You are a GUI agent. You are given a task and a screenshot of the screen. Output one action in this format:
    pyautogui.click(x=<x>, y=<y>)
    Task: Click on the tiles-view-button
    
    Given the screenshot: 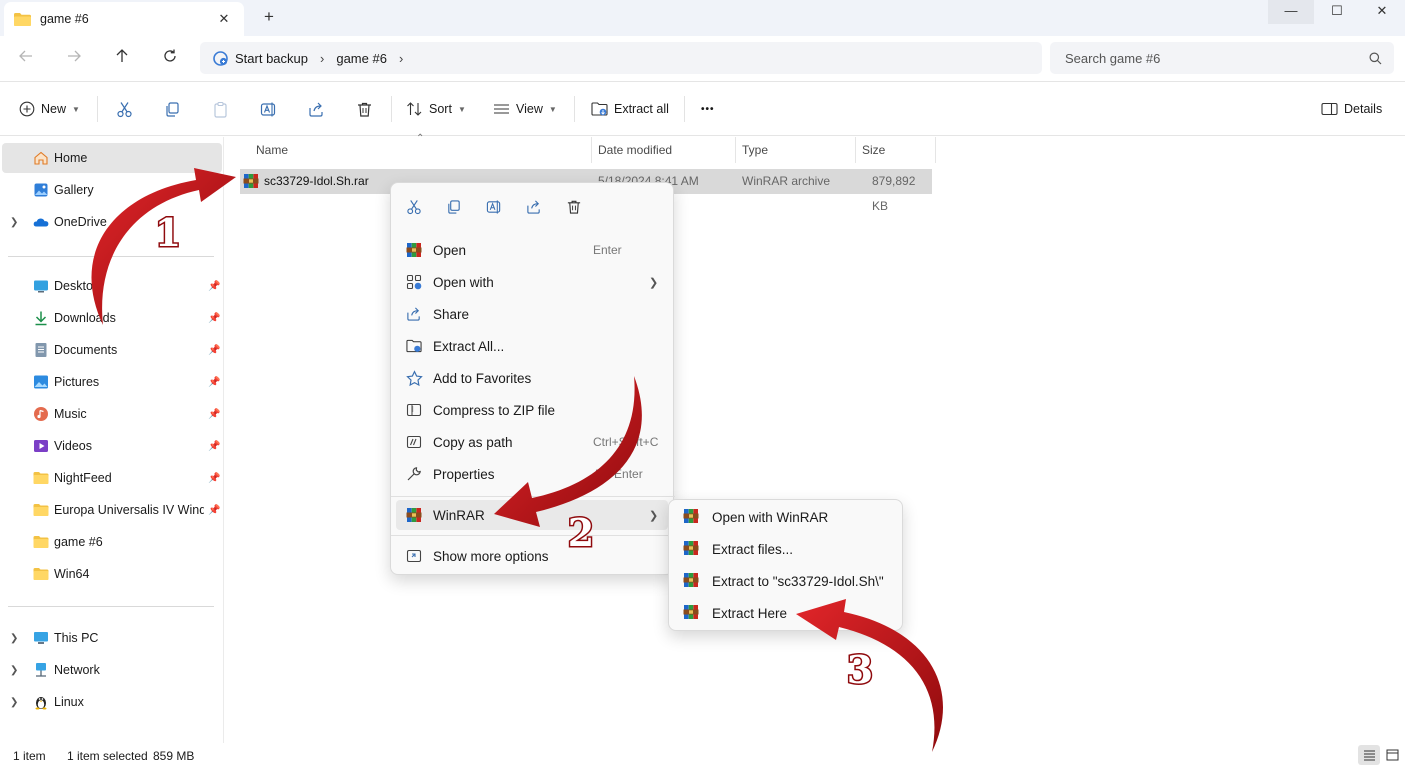 What is the action you would take?
    pyautogui.click(x=1392, y=755)
    